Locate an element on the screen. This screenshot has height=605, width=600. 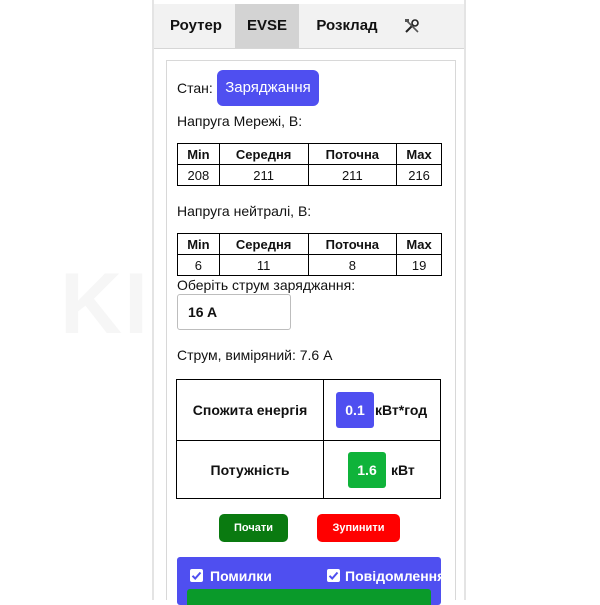
errors-label: Помилки is located at coordinates (241, 576).